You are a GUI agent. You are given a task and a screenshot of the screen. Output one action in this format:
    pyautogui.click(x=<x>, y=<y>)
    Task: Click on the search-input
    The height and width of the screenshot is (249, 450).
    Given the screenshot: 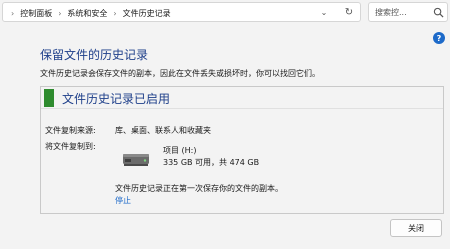 What is the action you would take?
    pyautogui.click(x=402, y=12)
    